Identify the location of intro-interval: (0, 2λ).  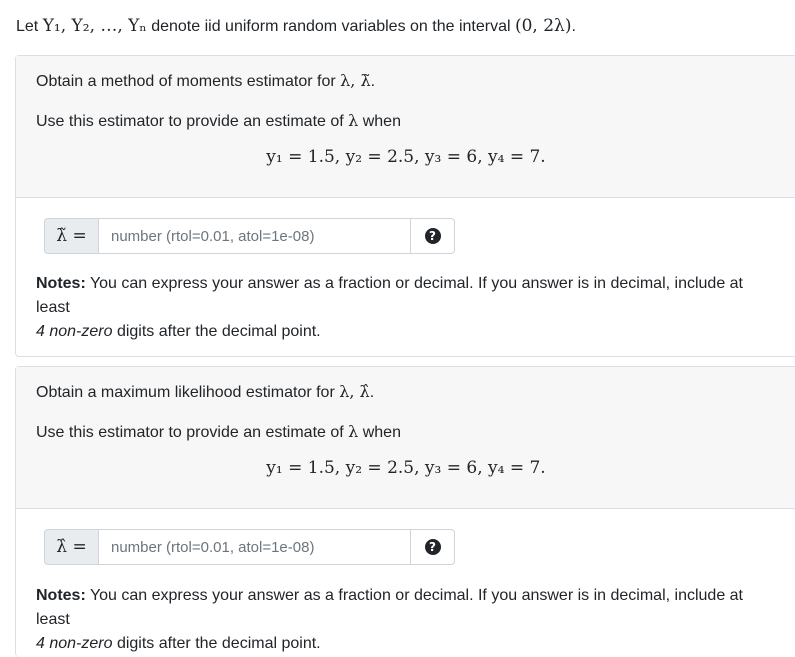
(543, 26).